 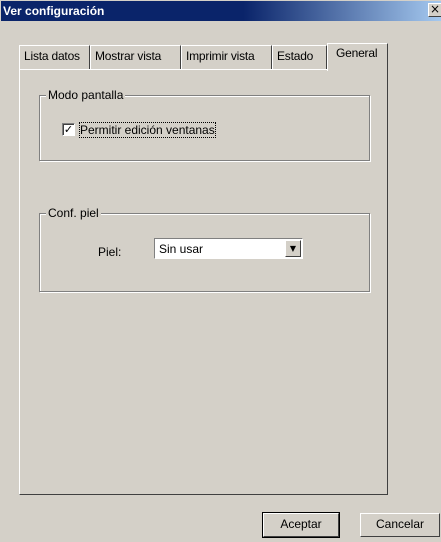 I want to click on piel-label: Piel:, so click(x=110, y=252).